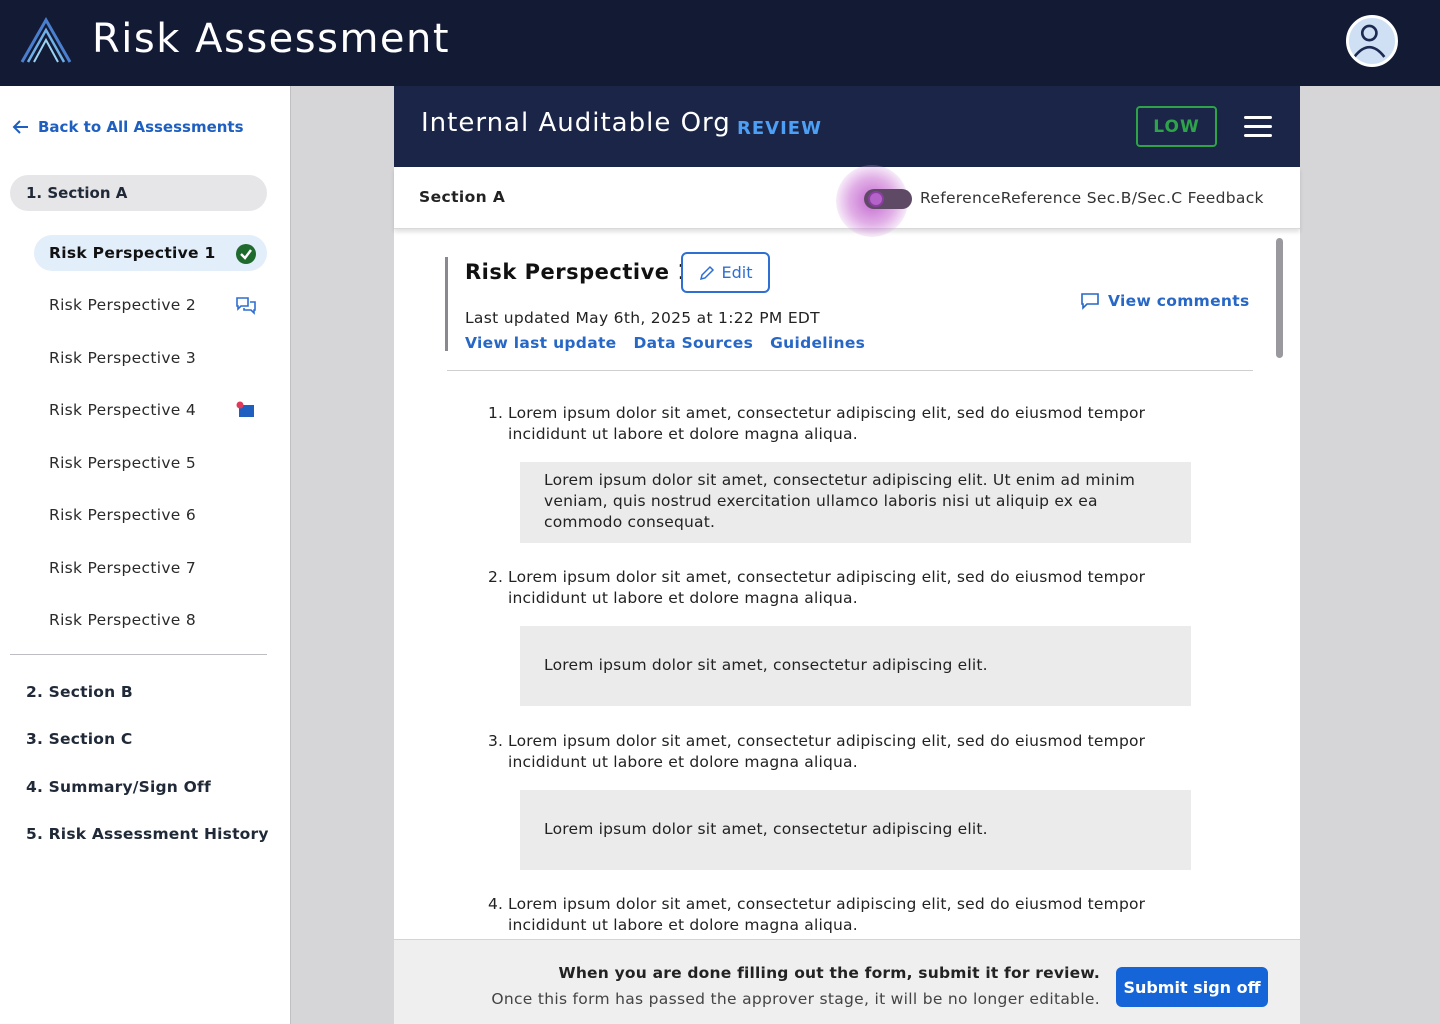 The width and height of the screenshot is (1440, 1024). Describe the element at coordinates (576, 123) in the screenshot. I see `org-title: Internal Auditable Org` at that location.